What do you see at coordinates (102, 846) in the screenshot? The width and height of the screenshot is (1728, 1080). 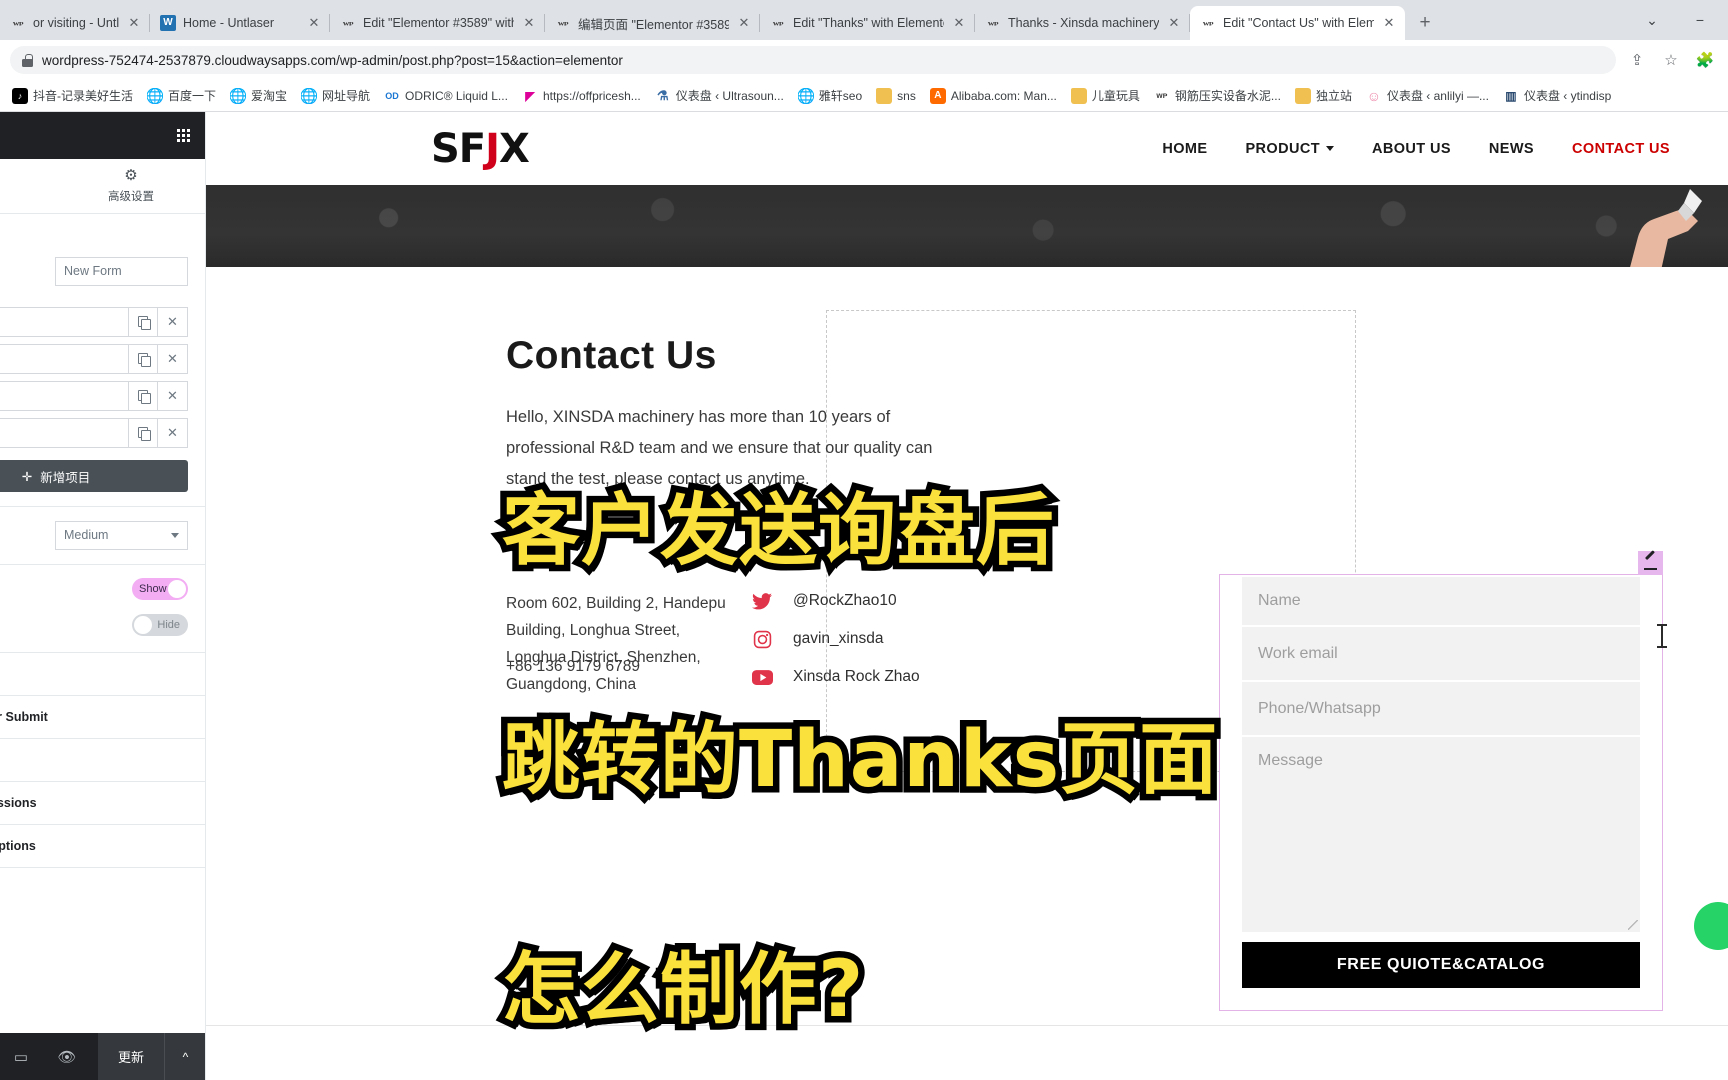 I see `accordion-additional-options: Additional Options` at bounding box center [102, 846].